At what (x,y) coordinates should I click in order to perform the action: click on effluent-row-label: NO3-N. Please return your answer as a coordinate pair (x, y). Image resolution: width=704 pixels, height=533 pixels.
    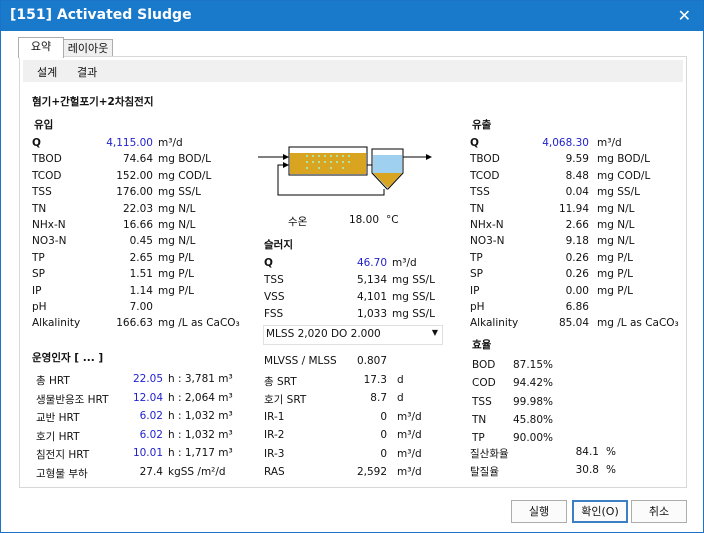
    Looking at the image, I should click on (487, 241).